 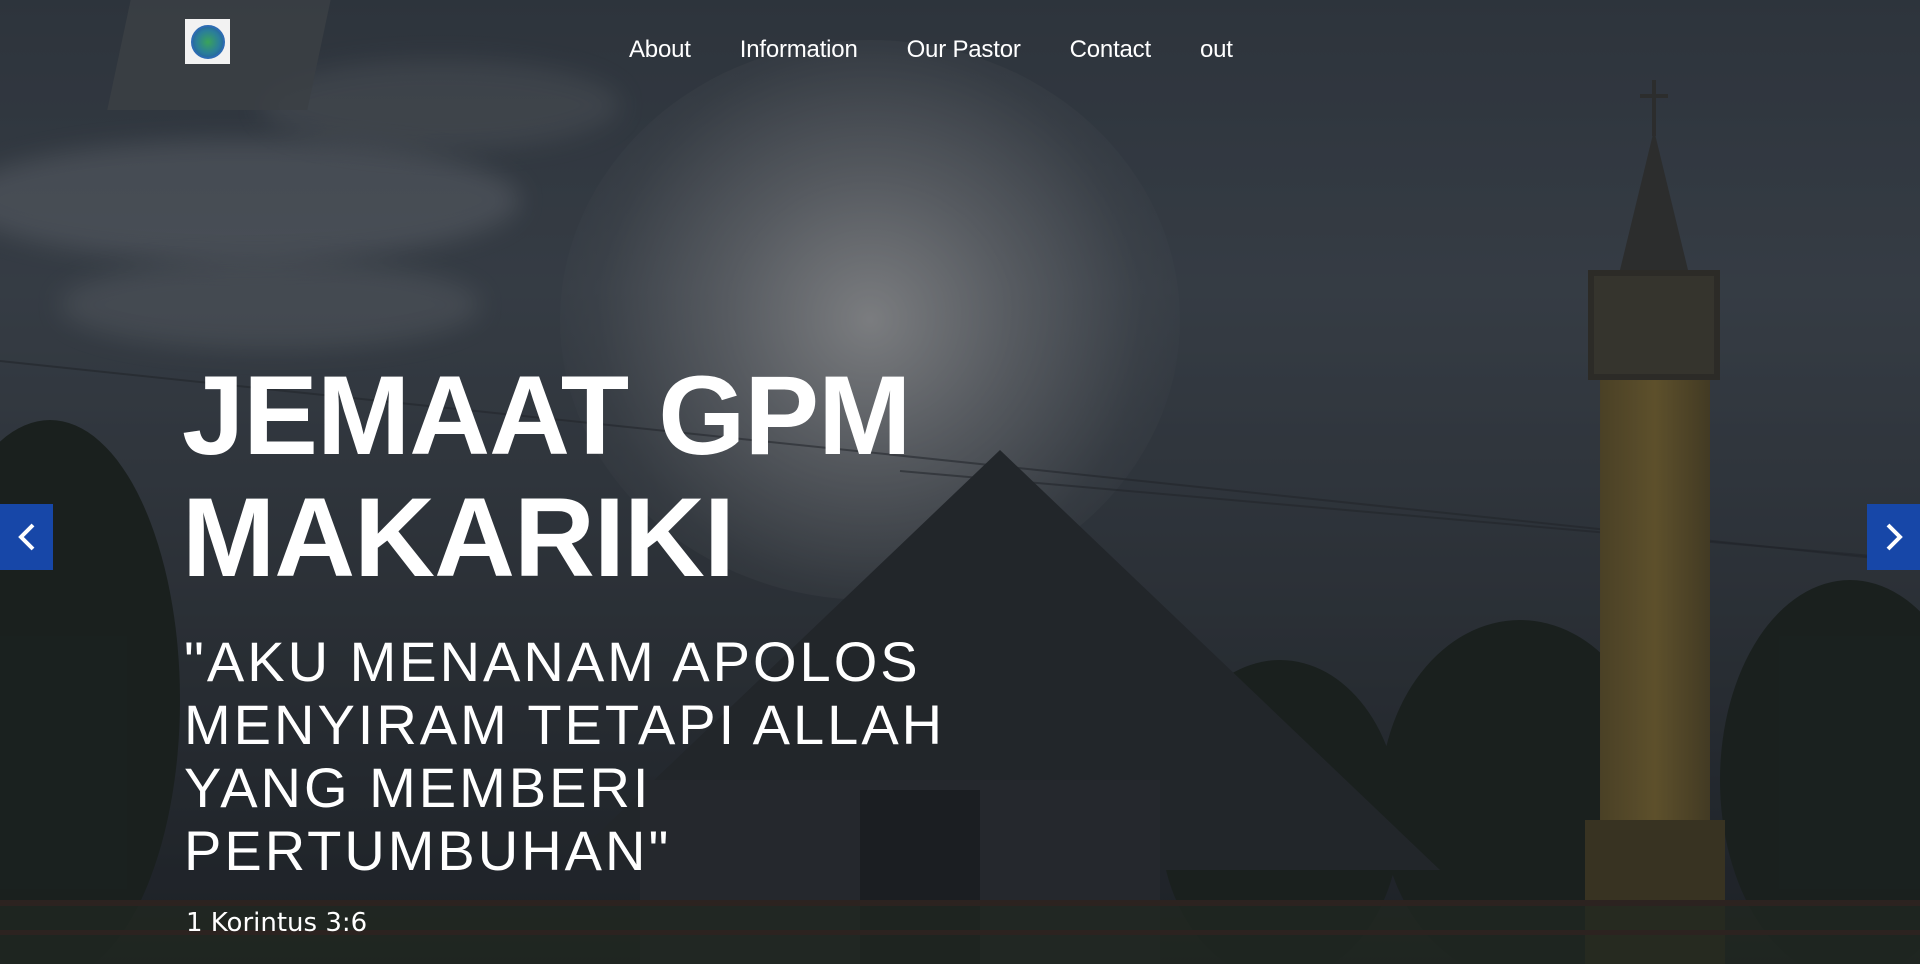 What do you see at coordinates (546, 415) in the screenshot?
I see `hero-title-line: JEMAAT GPM` at bounding box center [546, 415].